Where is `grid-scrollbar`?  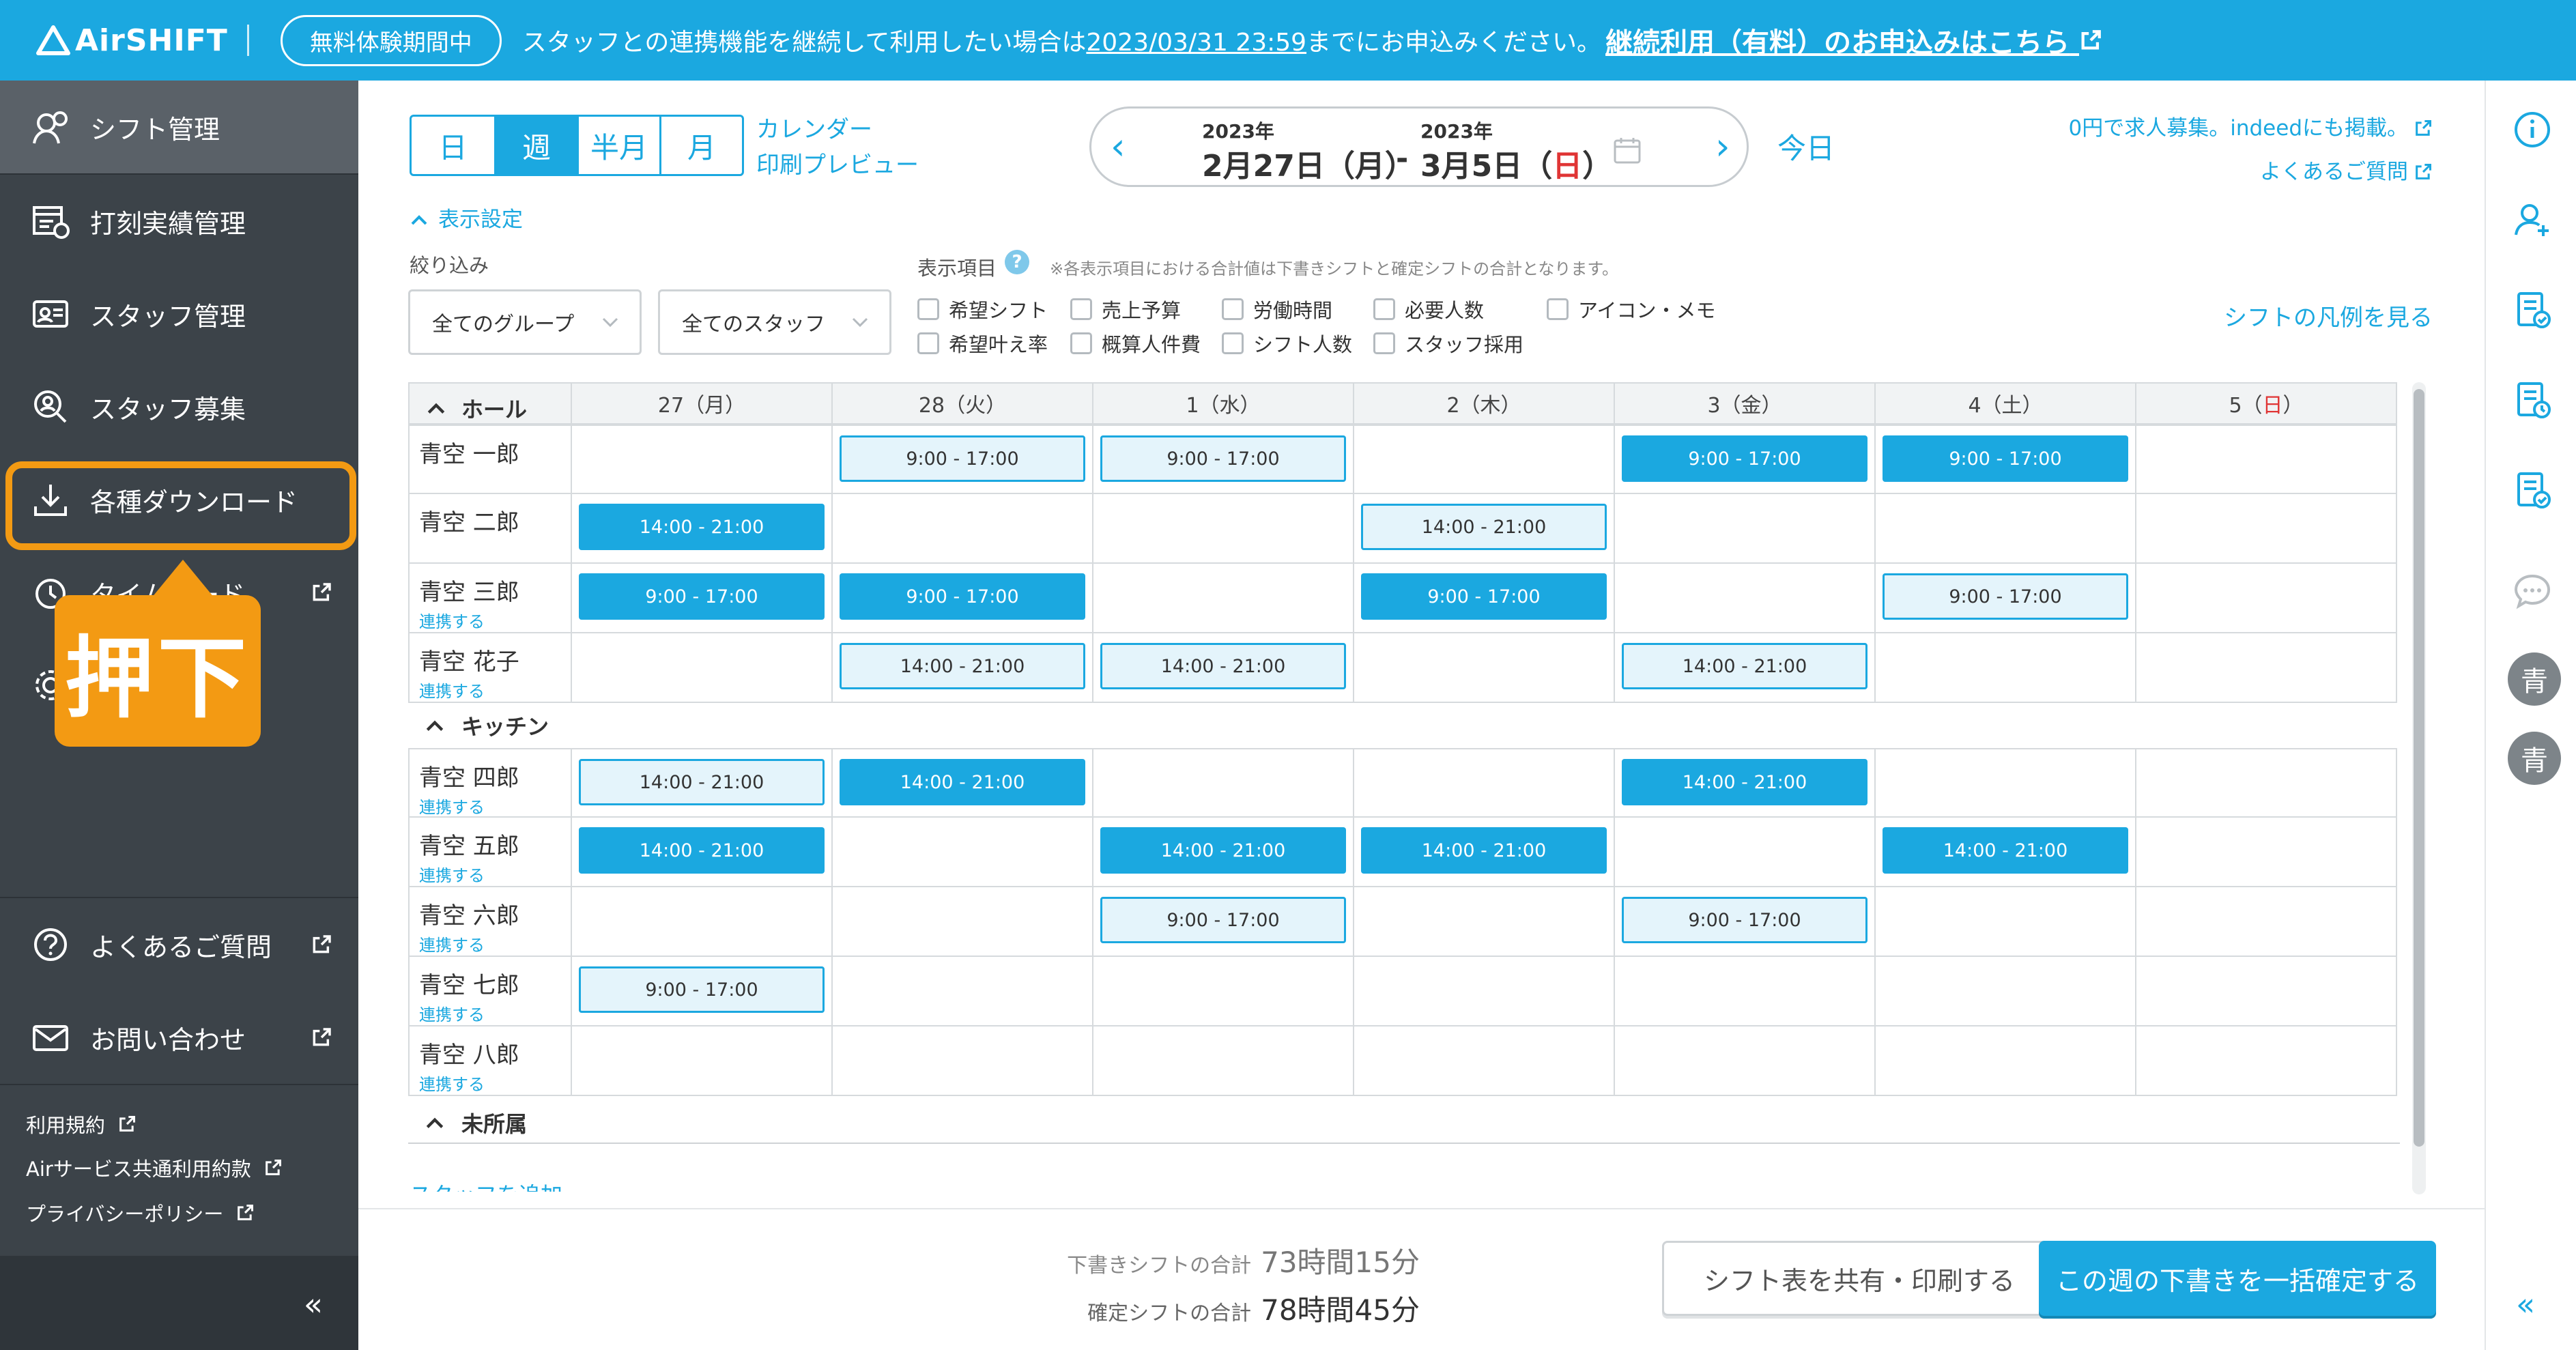 grid-scrollbar is located at coordinates (2419, 788).